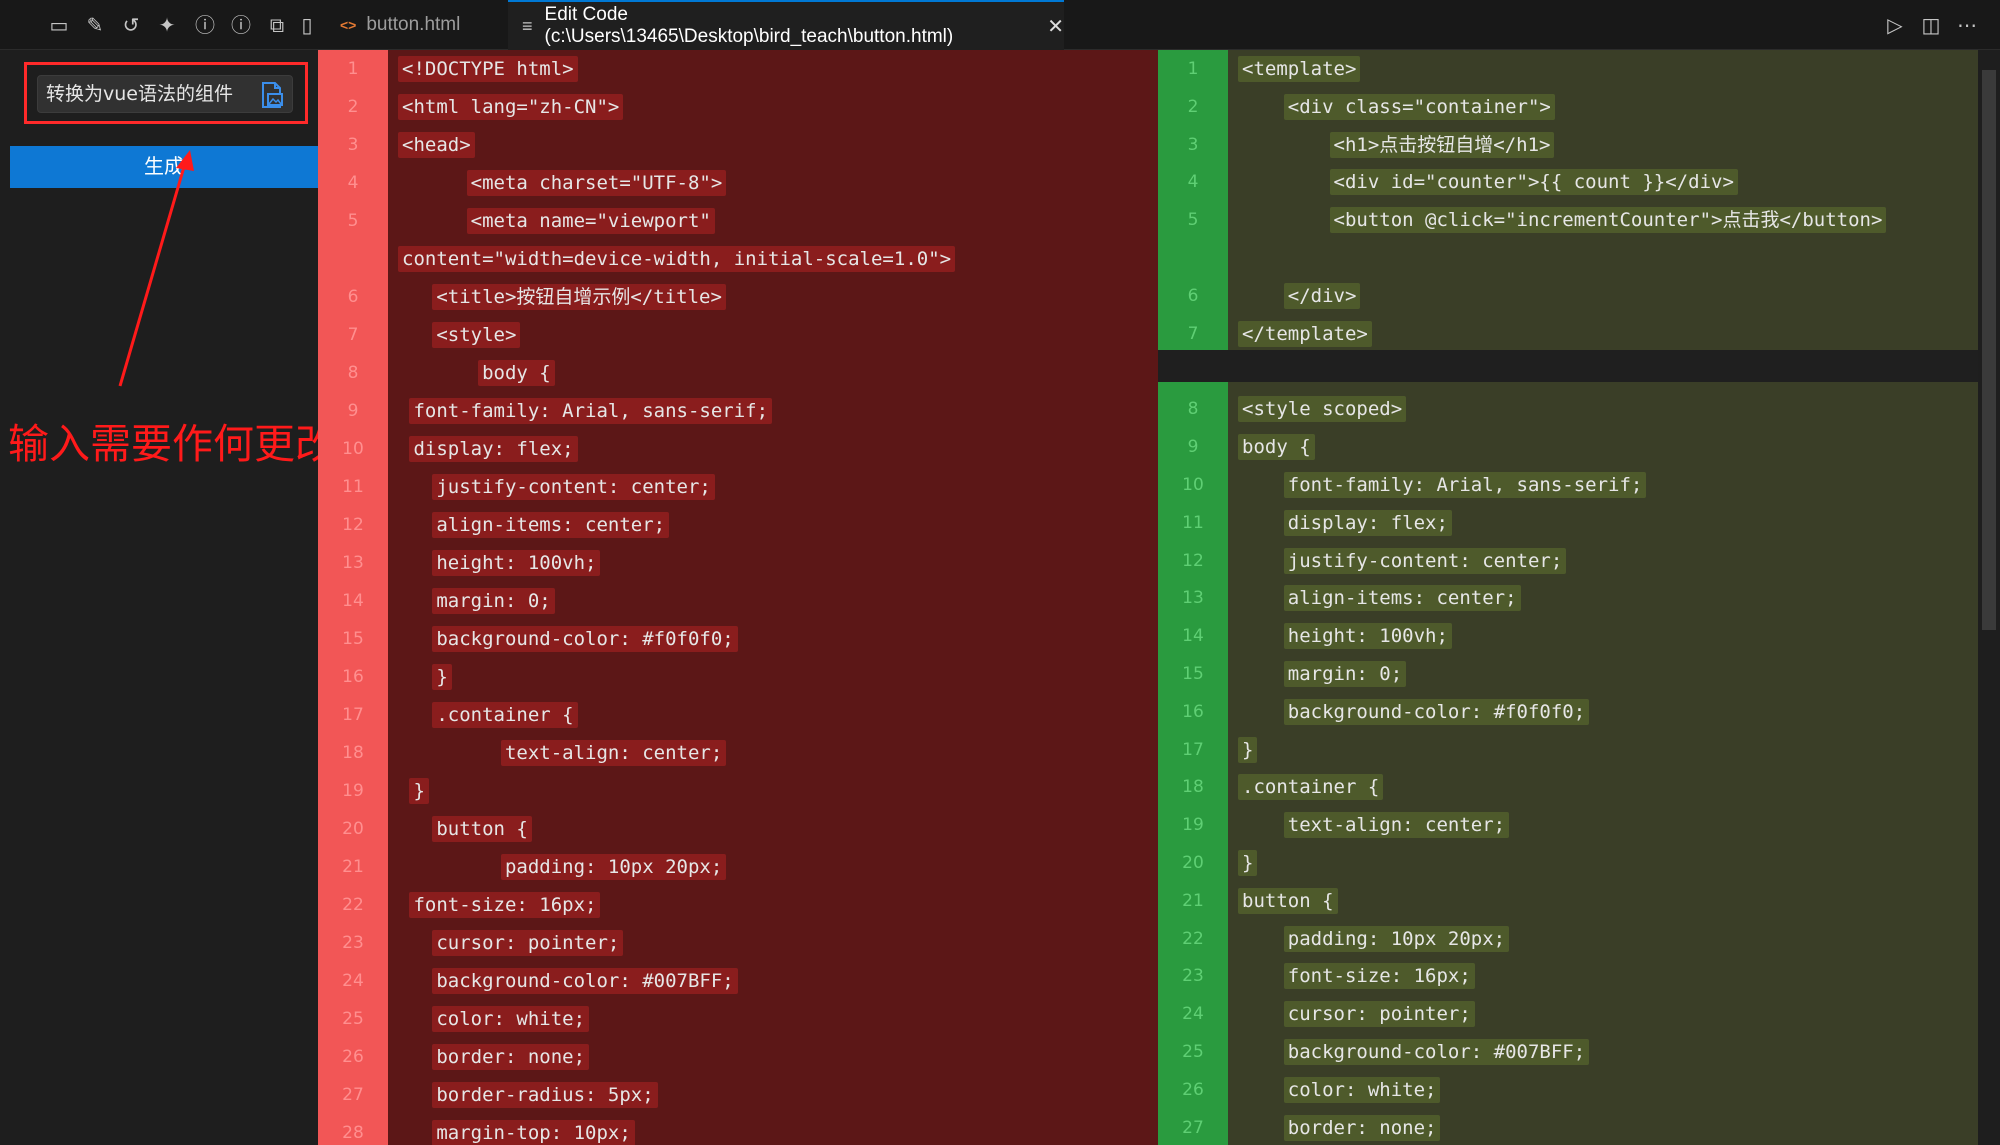 This screenshot has width=2000, height=1145. What do you see at coordinates (1193, 787) in the screenshot?
I see `line-number: 18` at bounding box center [1193, 787].